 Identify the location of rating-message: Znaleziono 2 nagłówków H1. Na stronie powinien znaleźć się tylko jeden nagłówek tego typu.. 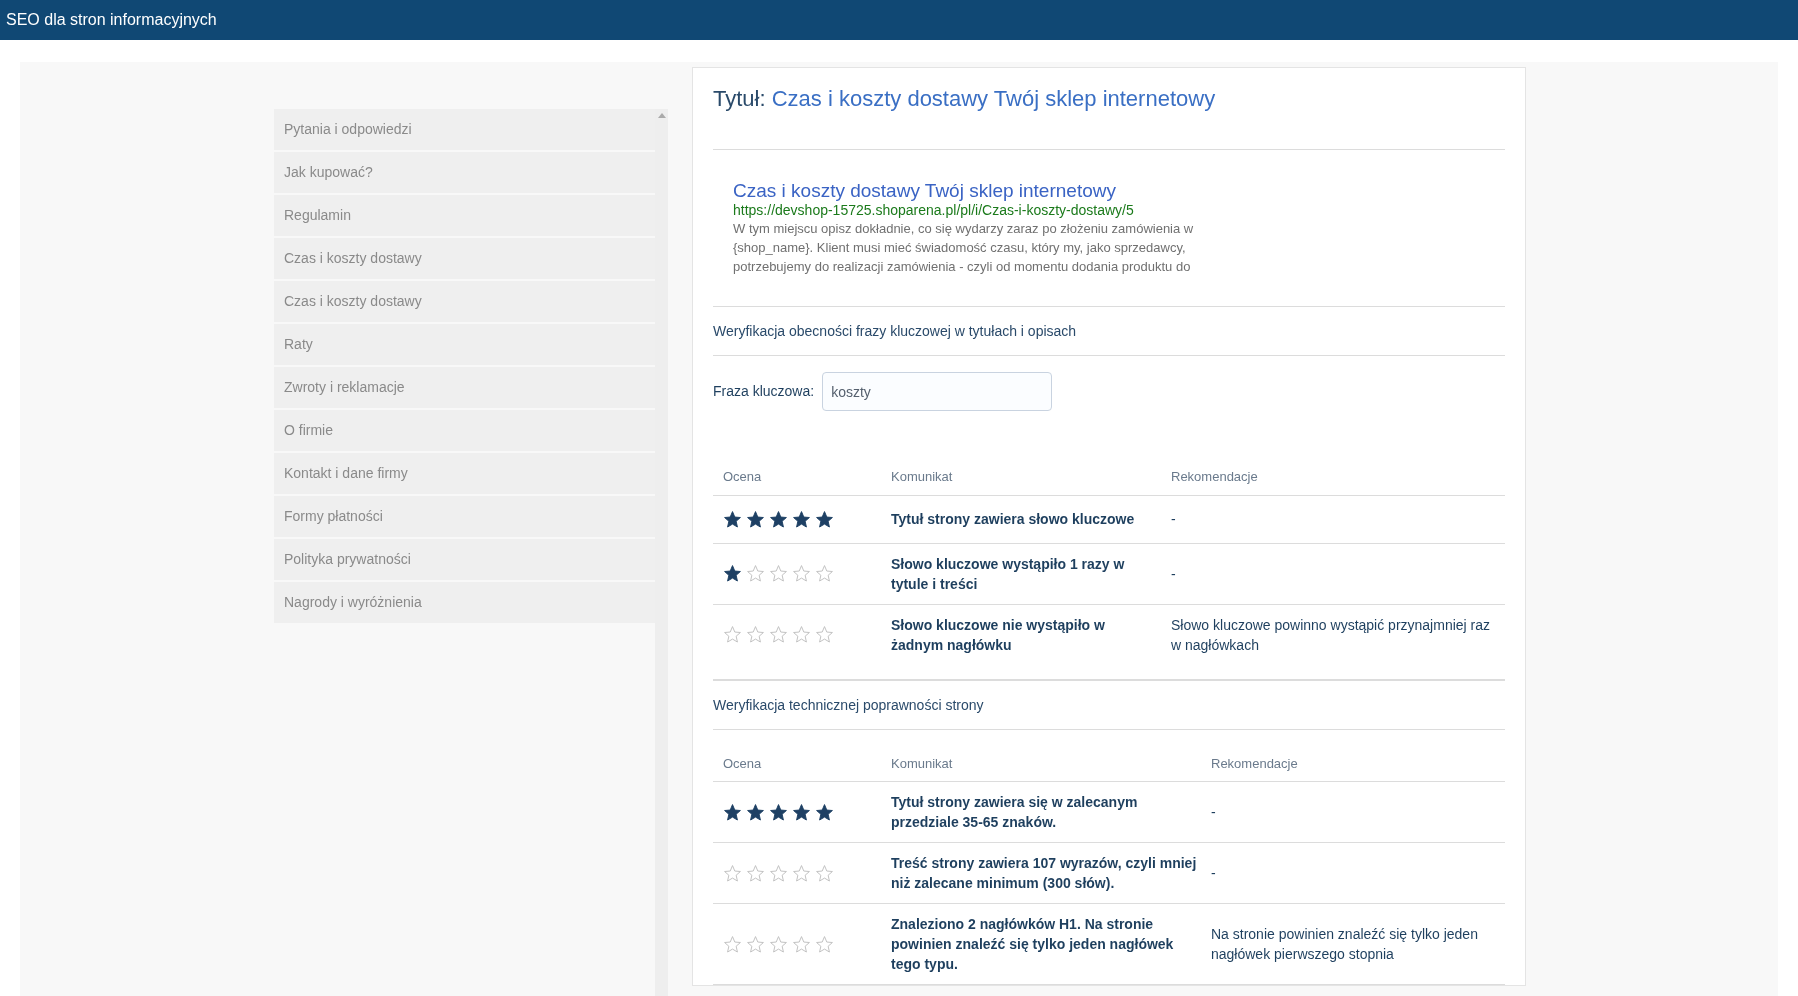
(1033, 944).